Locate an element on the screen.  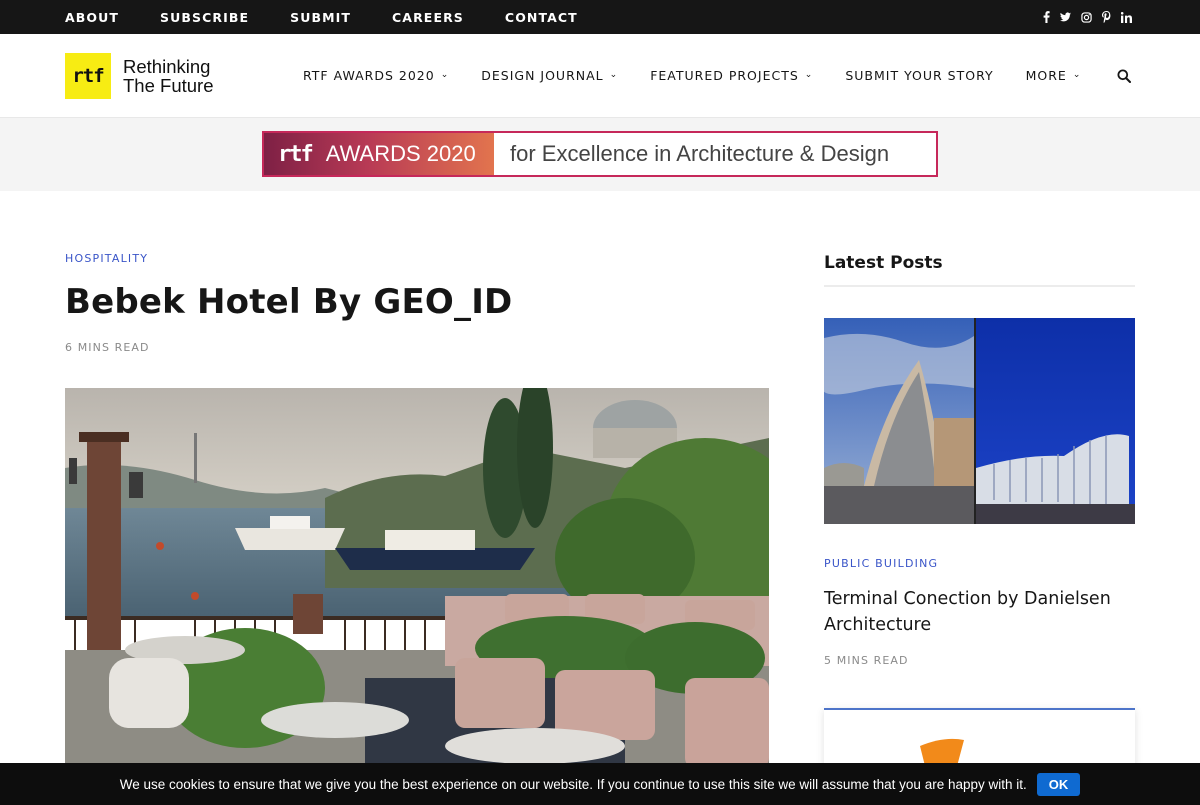
article-read-time: 6 MINS READ is located at coordinates (107, 347).